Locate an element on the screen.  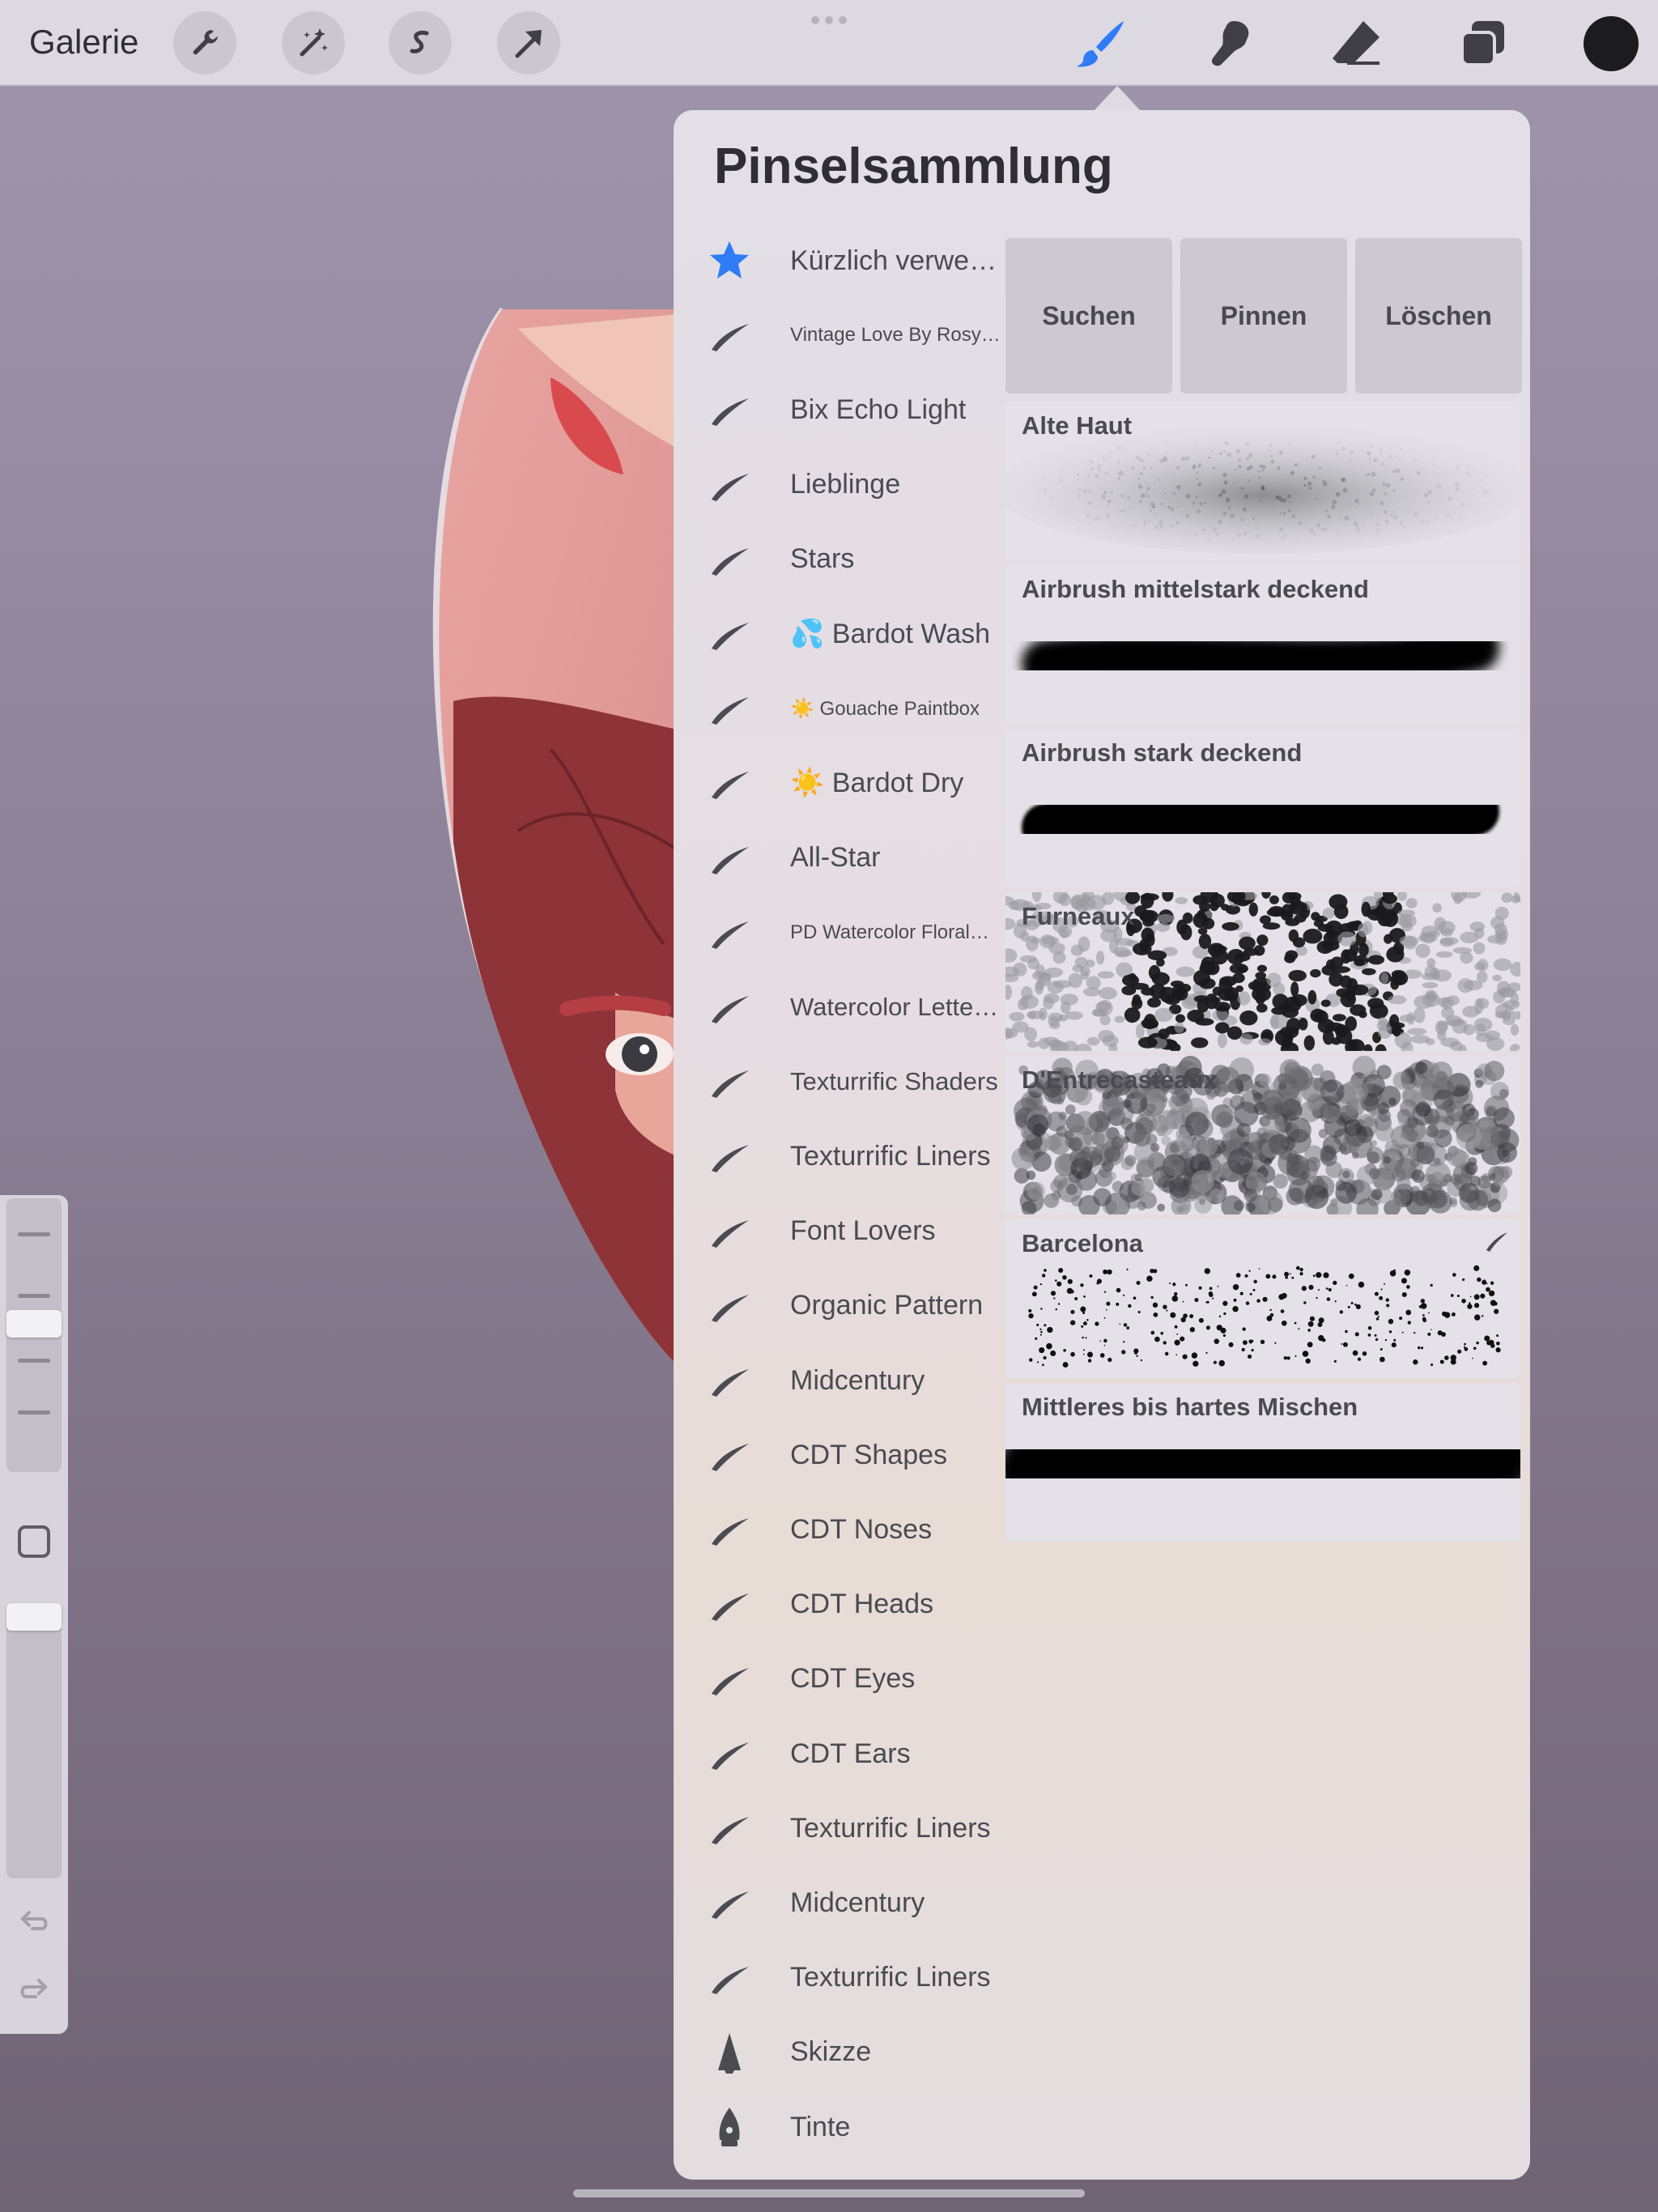
popover-pointer is located at coordinates (1117, 98).